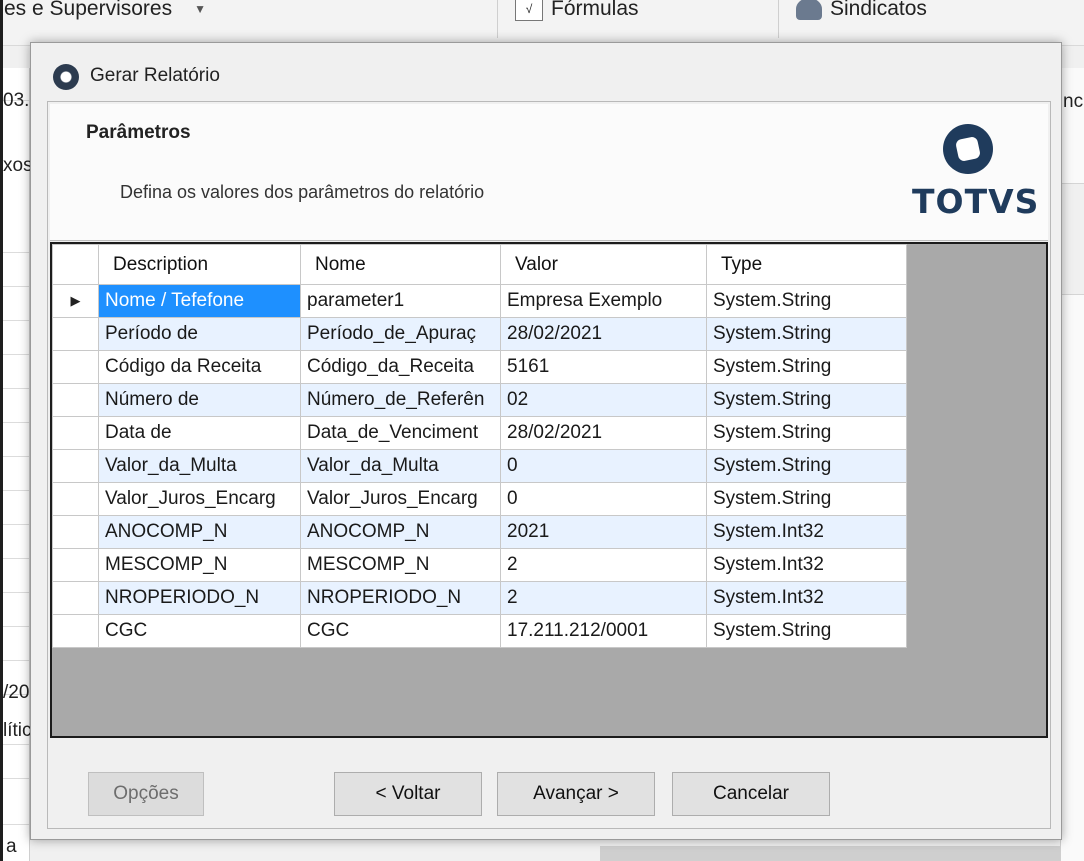 The height and width of the screenshot is (861, 1084). I want to click on column-header-type: Type, so click(806, 264).